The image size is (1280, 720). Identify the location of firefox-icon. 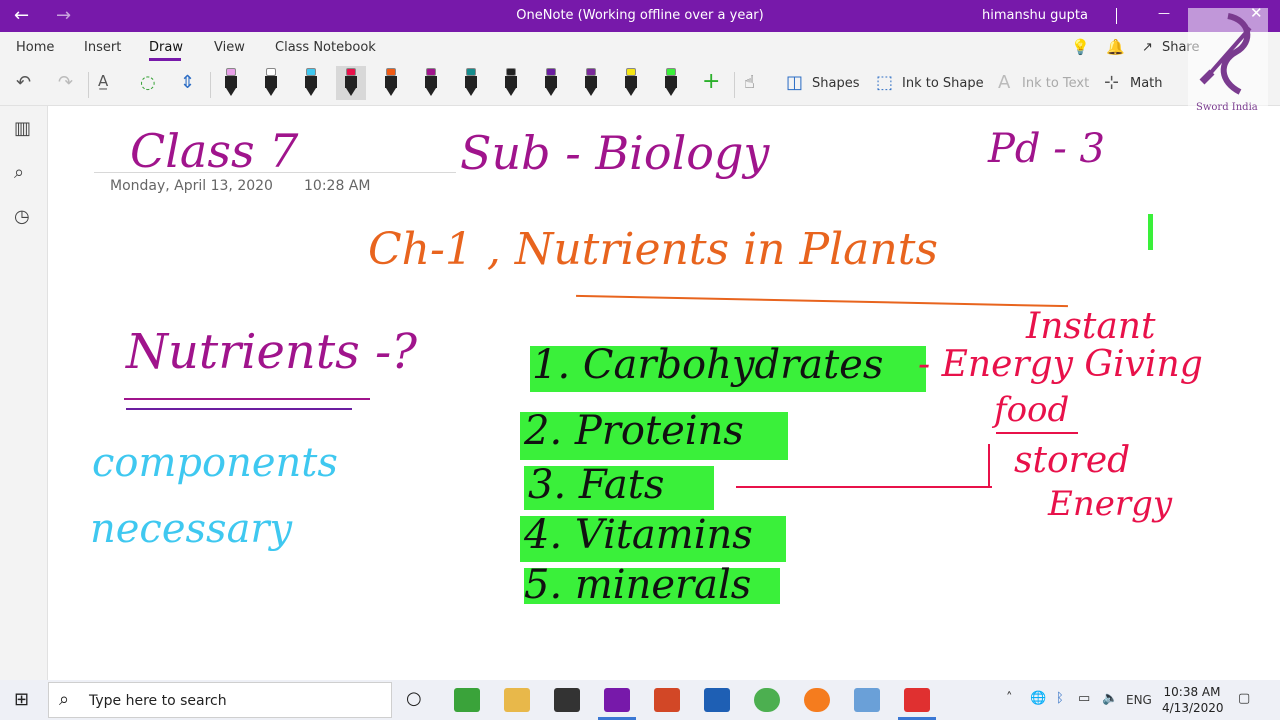
(817, 700).